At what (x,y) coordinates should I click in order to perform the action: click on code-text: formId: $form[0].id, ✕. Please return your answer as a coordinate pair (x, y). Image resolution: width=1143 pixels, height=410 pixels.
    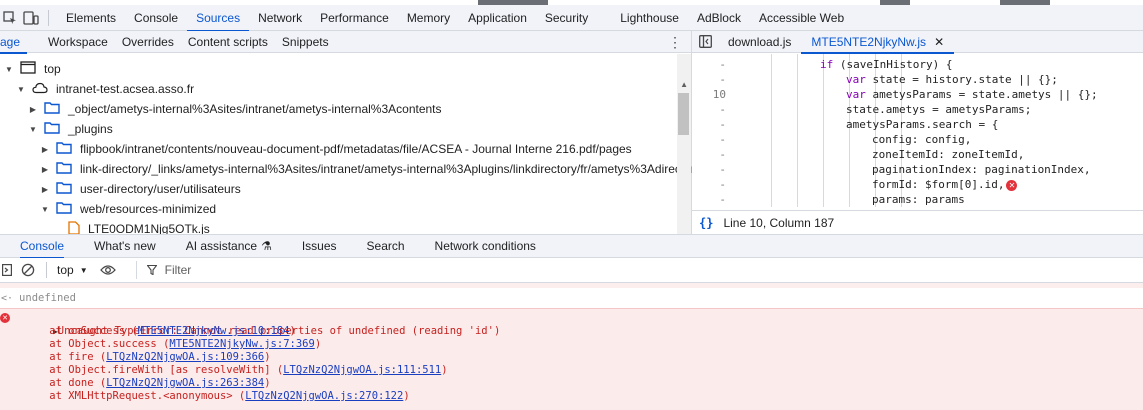
    Looking at the image, I should click on (945, 184).